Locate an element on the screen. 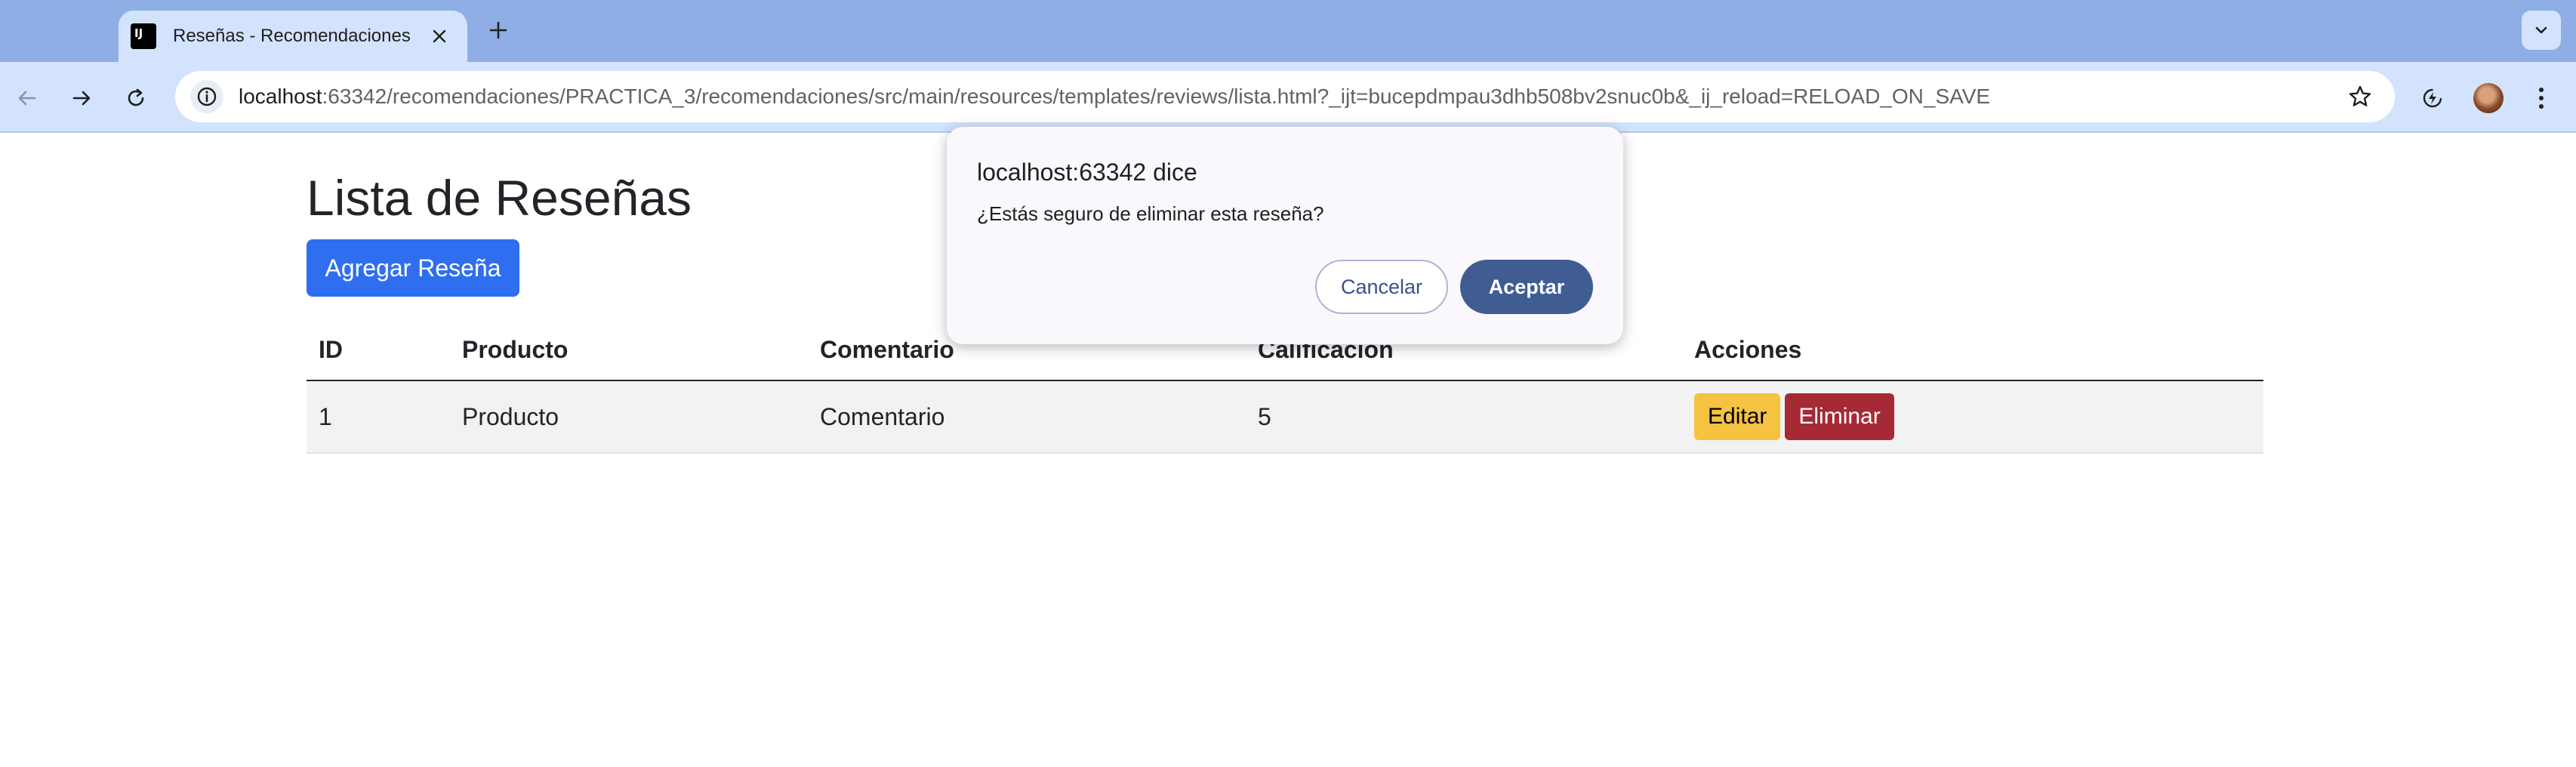  browser-tabstrip: IJ Reseñas - Recomendaciones is located at coordinates (1288, 31).